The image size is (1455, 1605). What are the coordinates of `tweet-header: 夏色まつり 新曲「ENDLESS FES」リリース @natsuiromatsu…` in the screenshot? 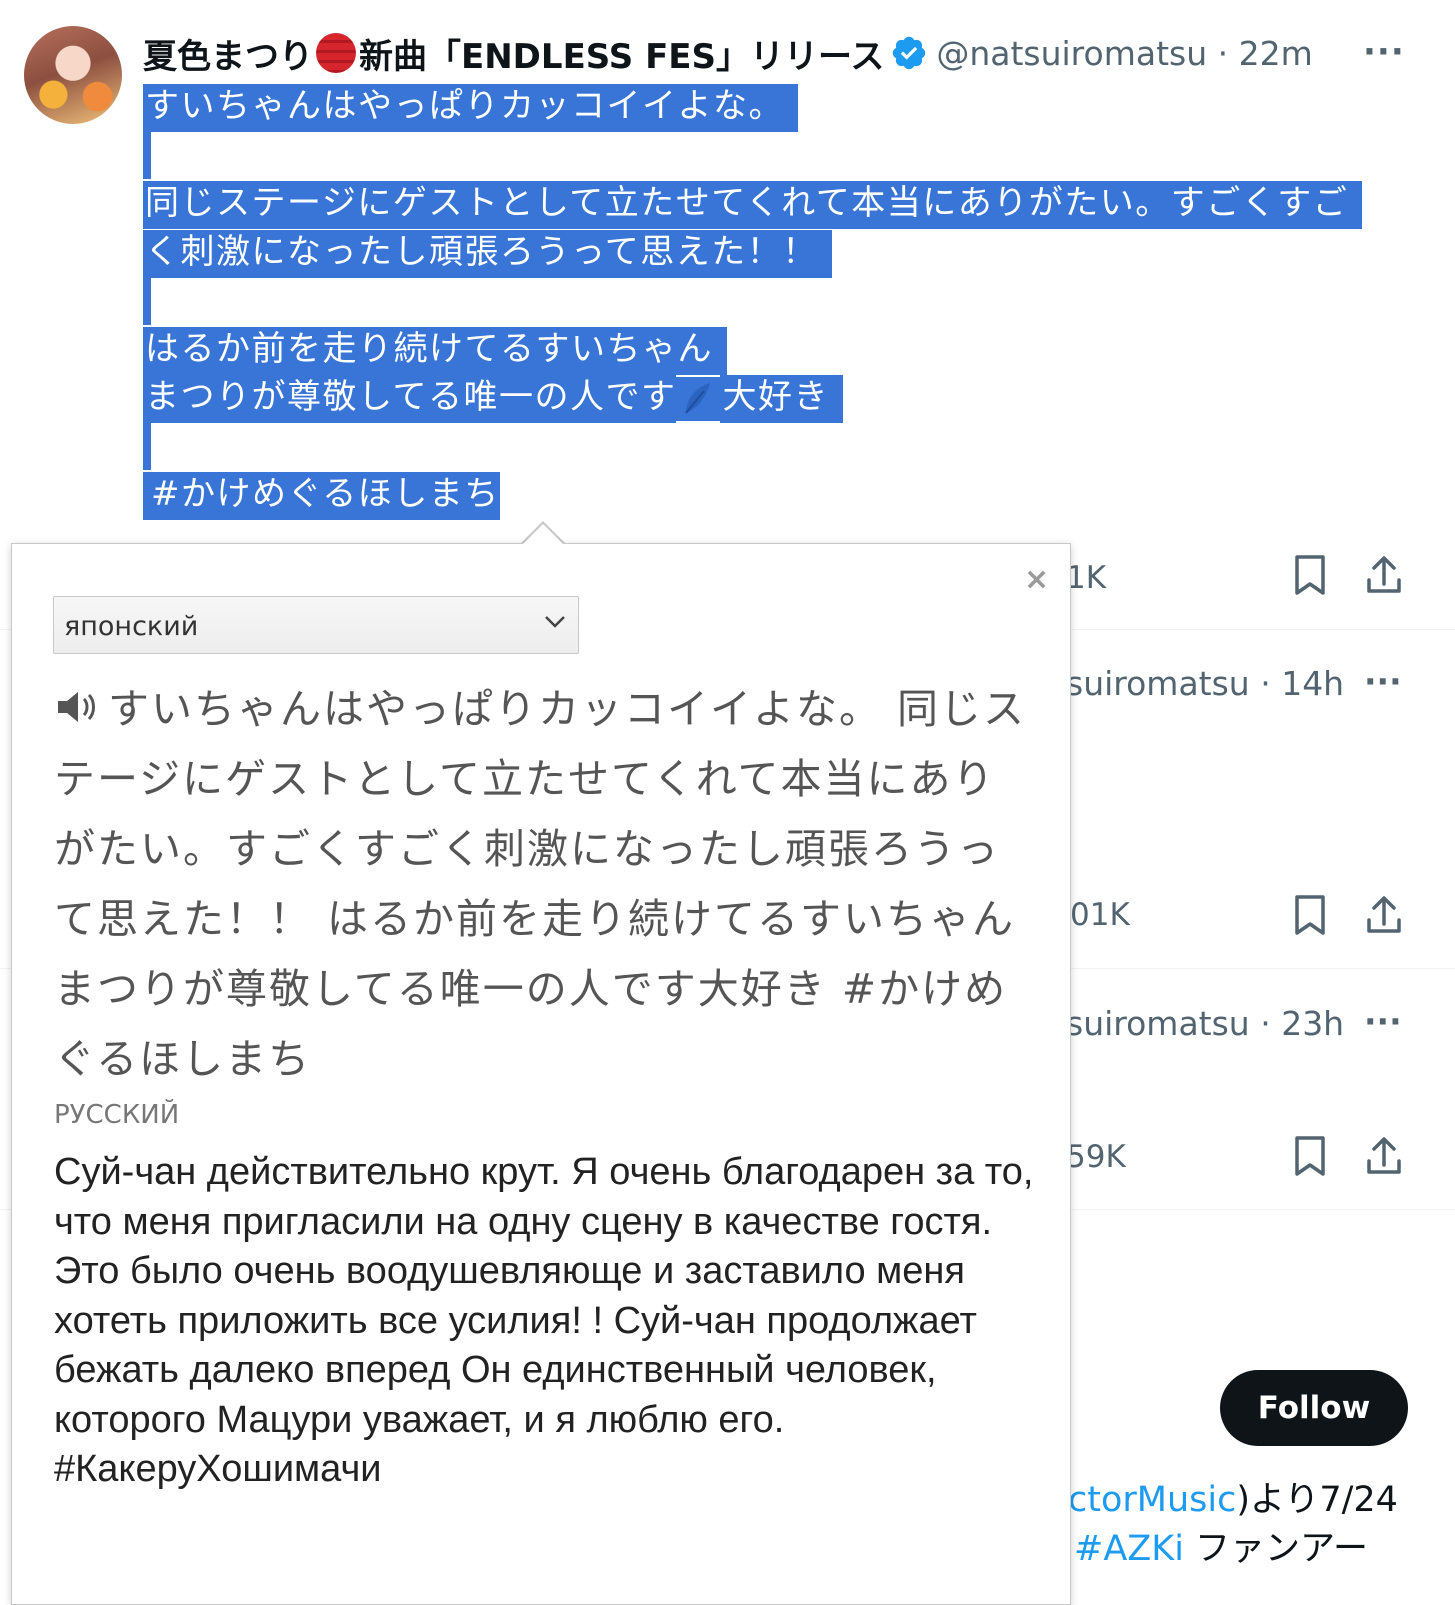 It's located at (793, 53).